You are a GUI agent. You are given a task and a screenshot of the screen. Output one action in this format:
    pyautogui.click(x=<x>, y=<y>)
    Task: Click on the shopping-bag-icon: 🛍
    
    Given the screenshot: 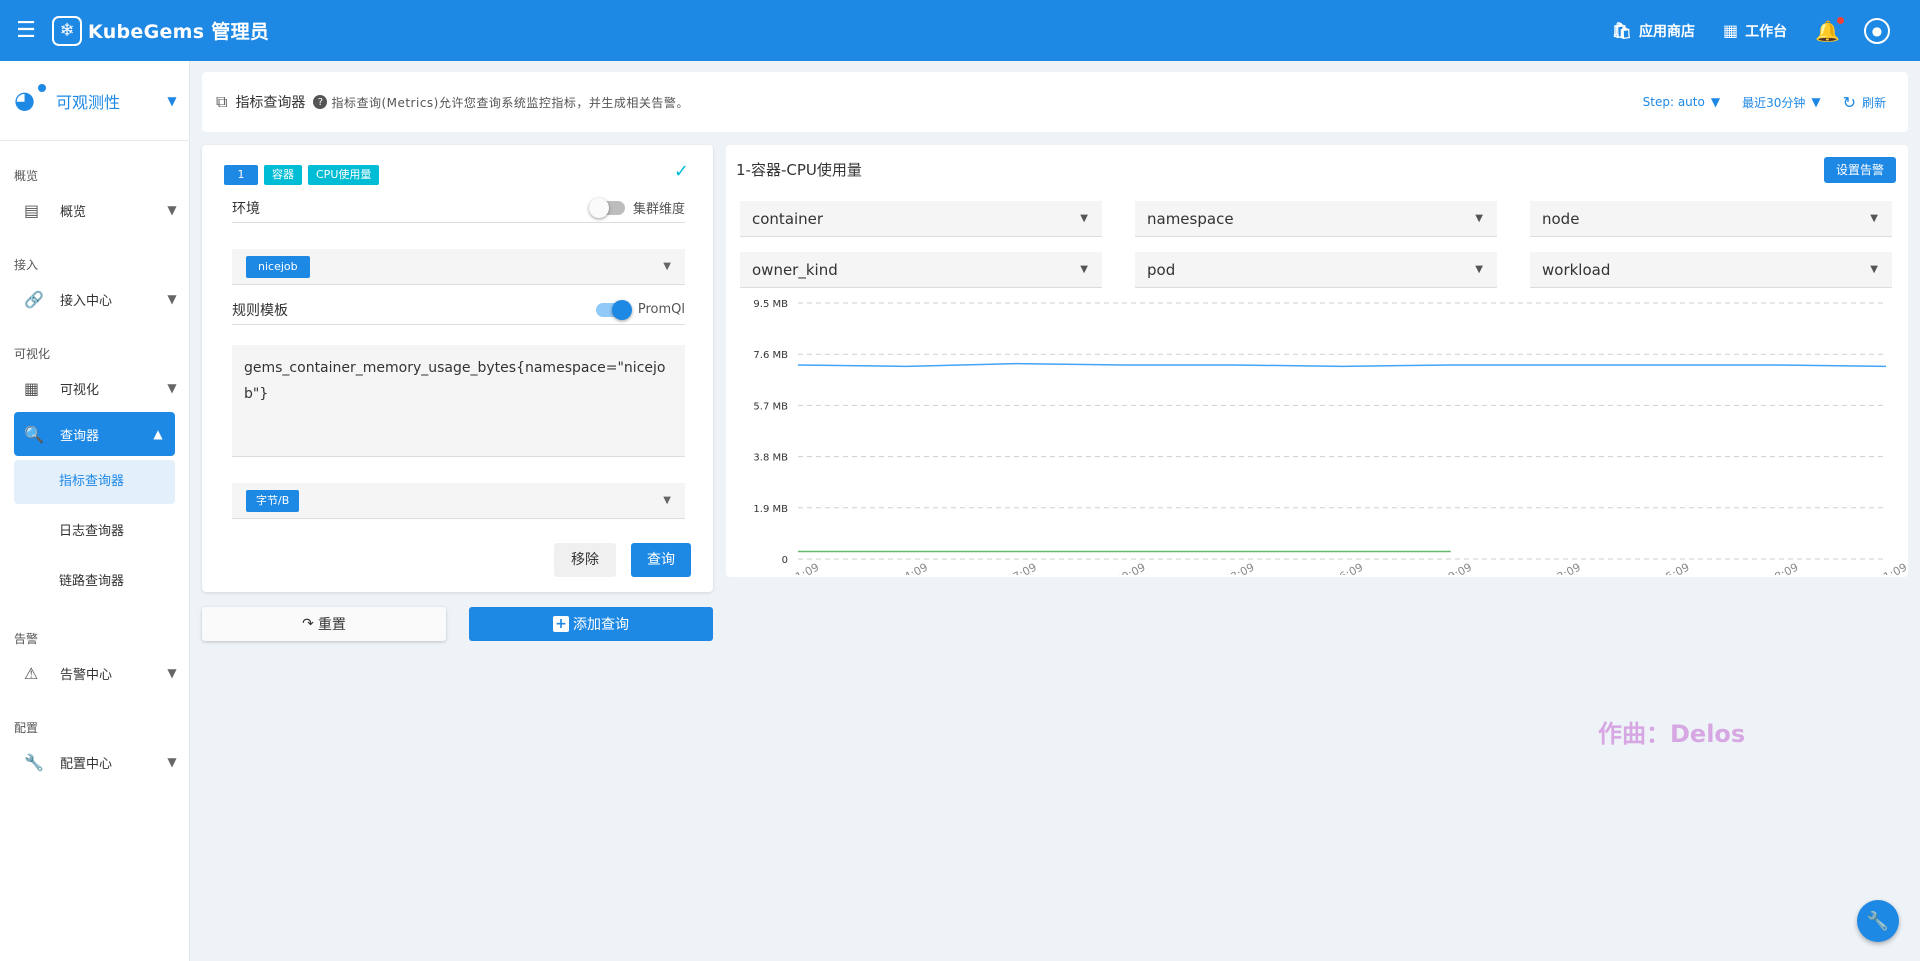 What is the action you would take?
    pyautogui.click(x=1621, y=30)
    